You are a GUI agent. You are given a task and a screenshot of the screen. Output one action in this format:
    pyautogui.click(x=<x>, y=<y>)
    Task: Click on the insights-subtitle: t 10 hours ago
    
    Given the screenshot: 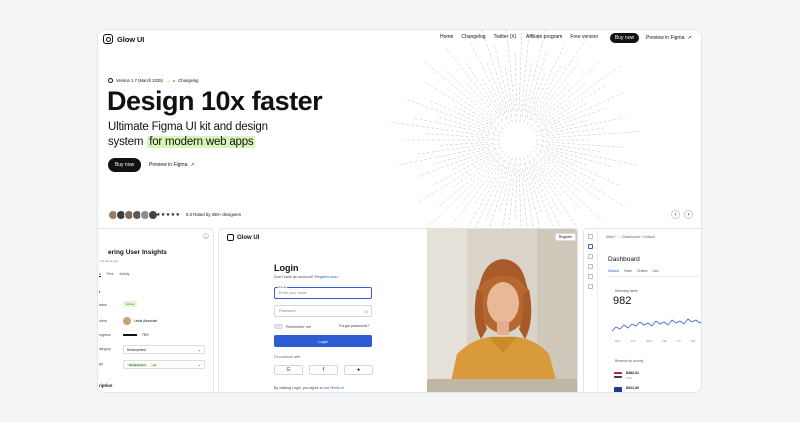 What is the action you would take?
    pyautogui.click(x=109, y=261)
    